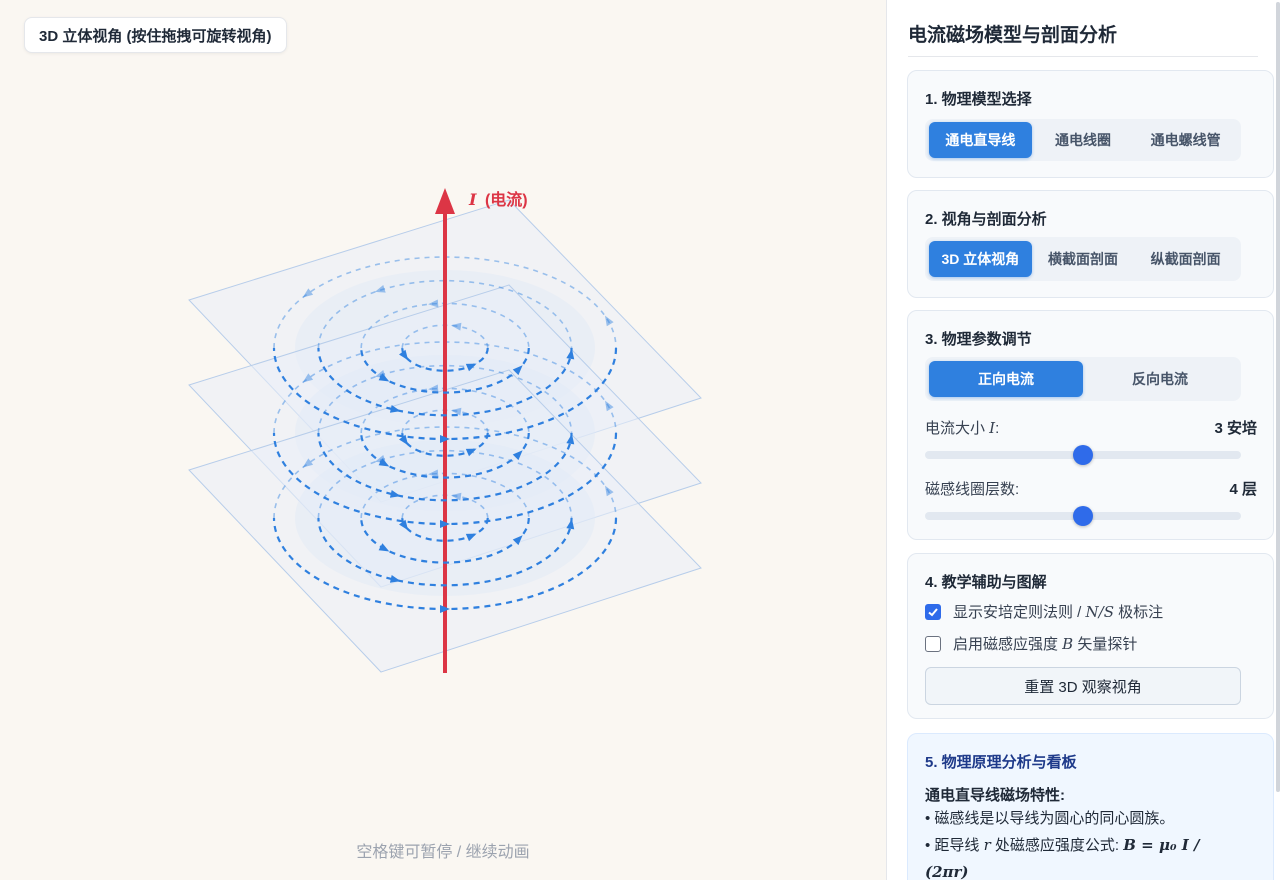 The height and width of the screenshot is (880, 1282). What do you see at coordinates (445, 201) in the screenshot?
I see `current-arrow-icon` at bounding box center [445, 201].